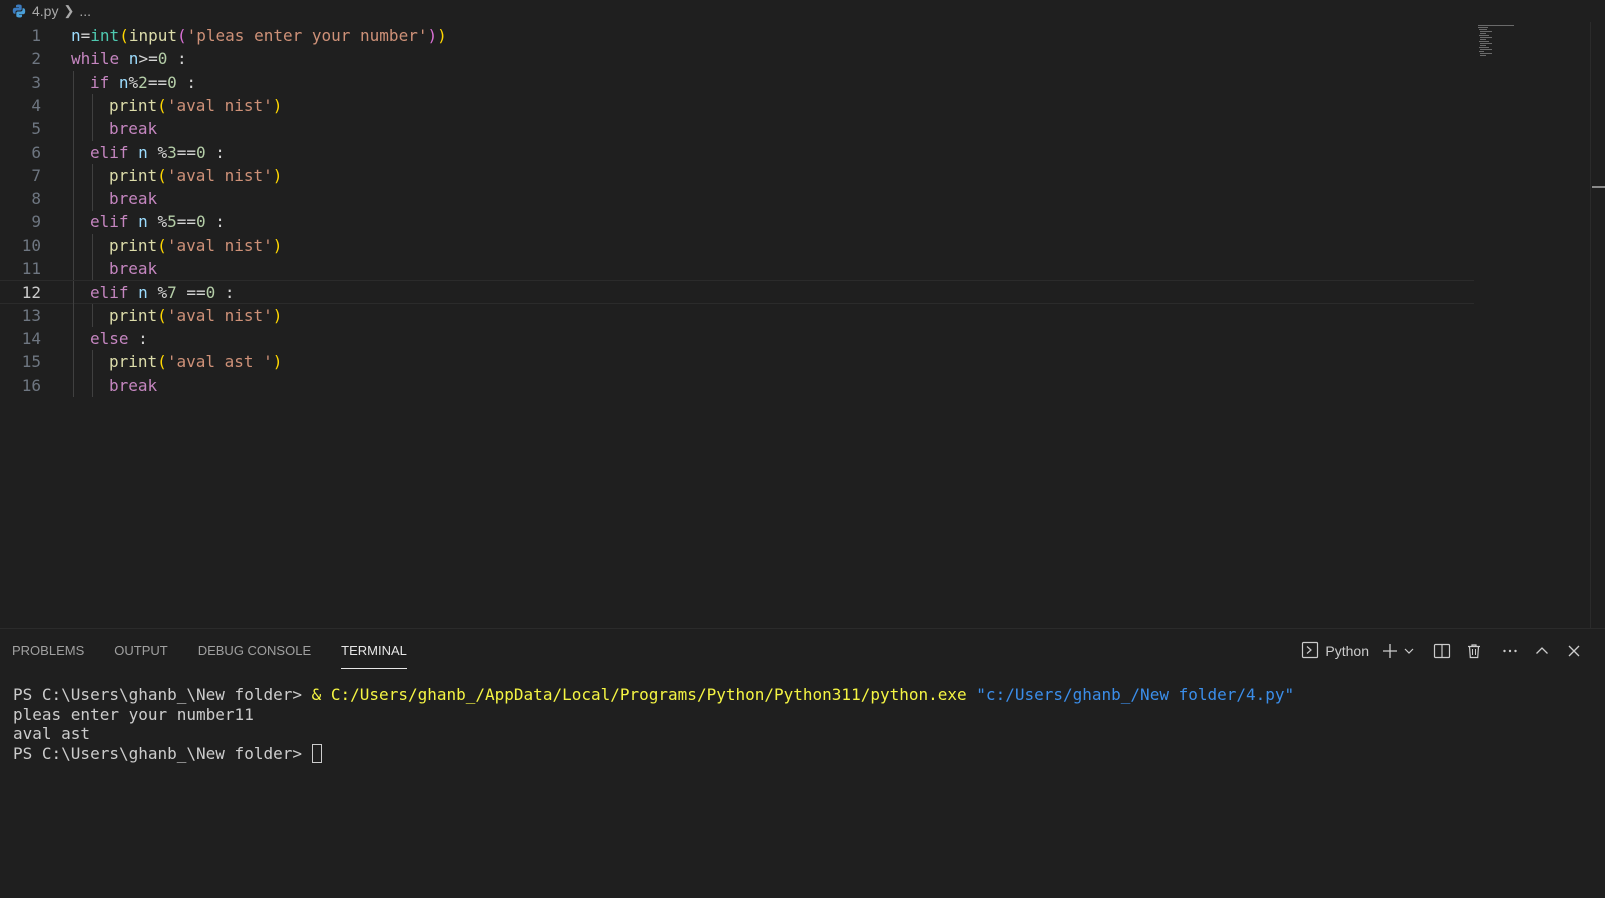  I want to click on editor-scrollbar, so click(1590, 325).